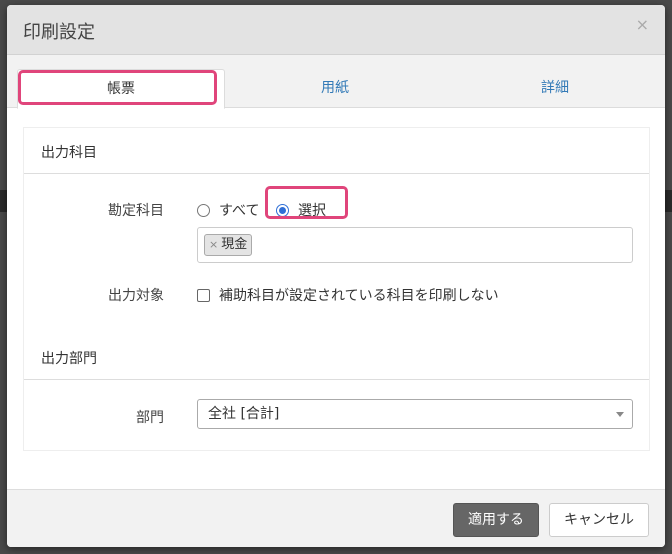 This screenshot has width=672, height=554. Describe the element at coordinates (415, 414) in the screenshot. I see `department-select: 全社 [合計]` at that location.